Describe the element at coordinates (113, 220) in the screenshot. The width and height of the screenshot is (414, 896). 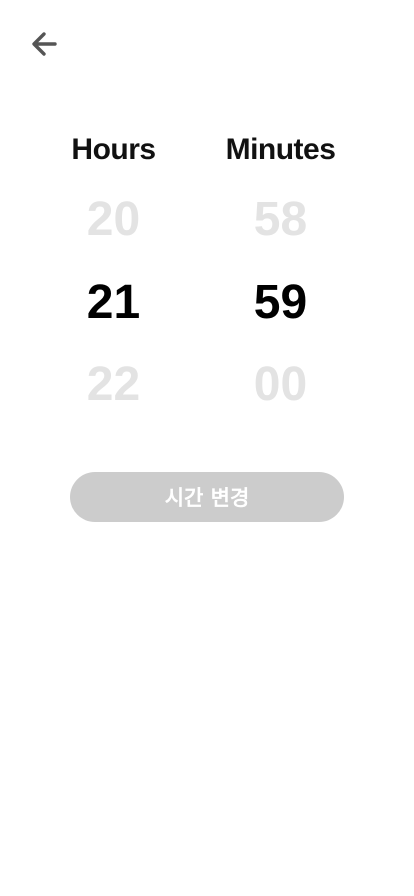
I see `hours-prev-option: 20` at that location.